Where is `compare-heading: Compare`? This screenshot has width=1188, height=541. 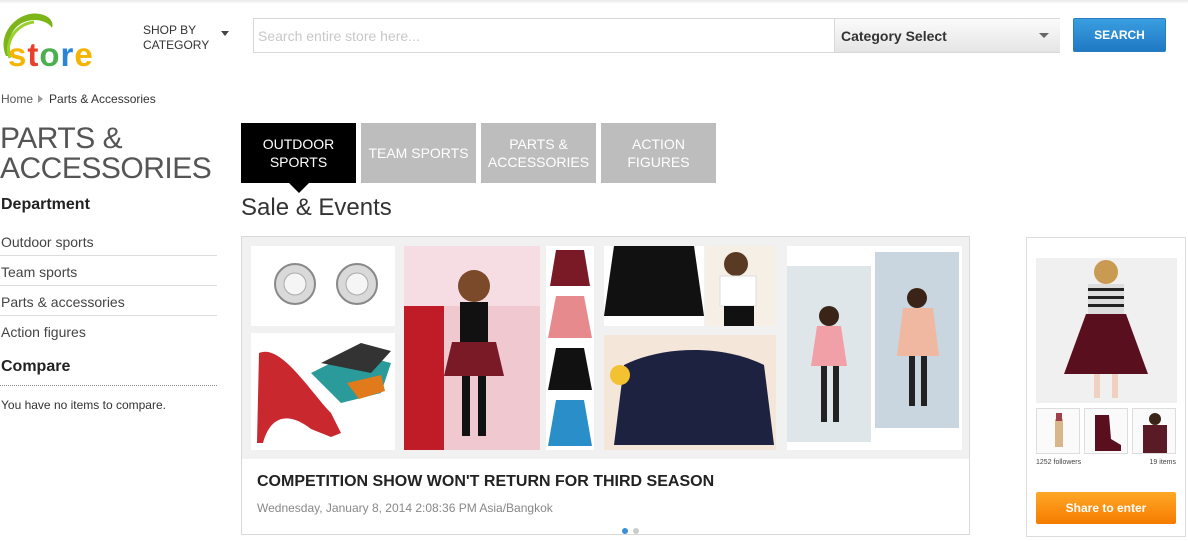 compare-heading: Compare is located at coordinates (36, 366).